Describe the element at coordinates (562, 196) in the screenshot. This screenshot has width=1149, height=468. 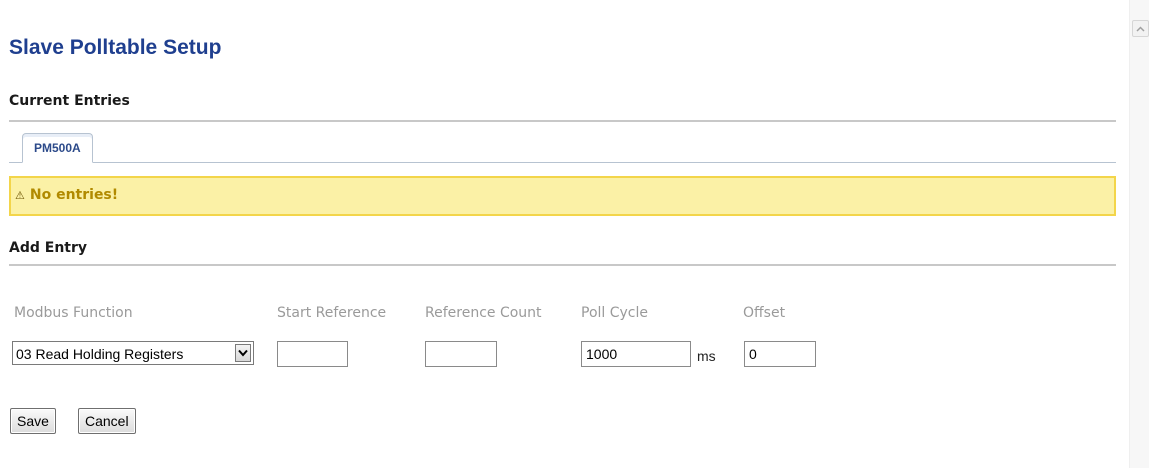
I see `no-entries-warning: ⚠ No entries!` at that location.